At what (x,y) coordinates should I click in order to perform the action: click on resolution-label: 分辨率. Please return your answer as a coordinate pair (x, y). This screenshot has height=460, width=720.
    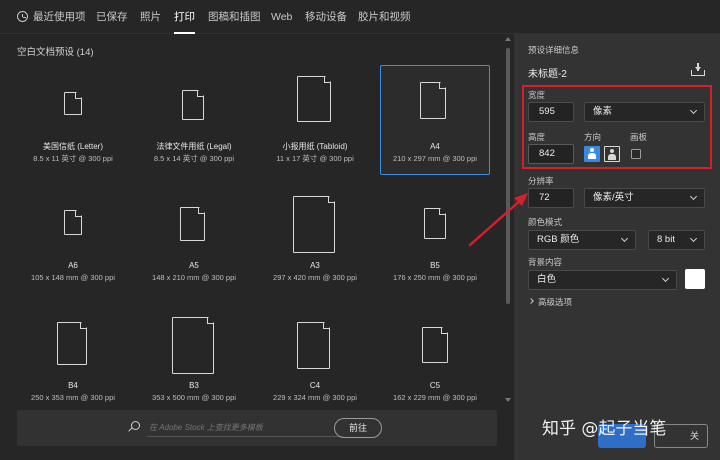
    Looking at the image, I should click on (541, 181).